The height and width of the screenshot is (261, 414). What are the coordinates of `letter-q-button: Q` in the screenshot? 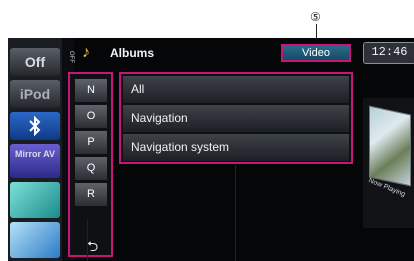 It's located at (91, 168).